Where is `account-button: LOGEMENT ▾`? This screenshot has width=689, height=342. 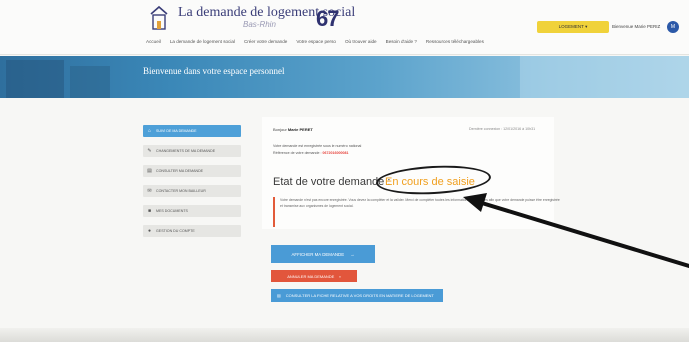 account-button: LOGEMENT ▾ is located at coordinates (573, 27).